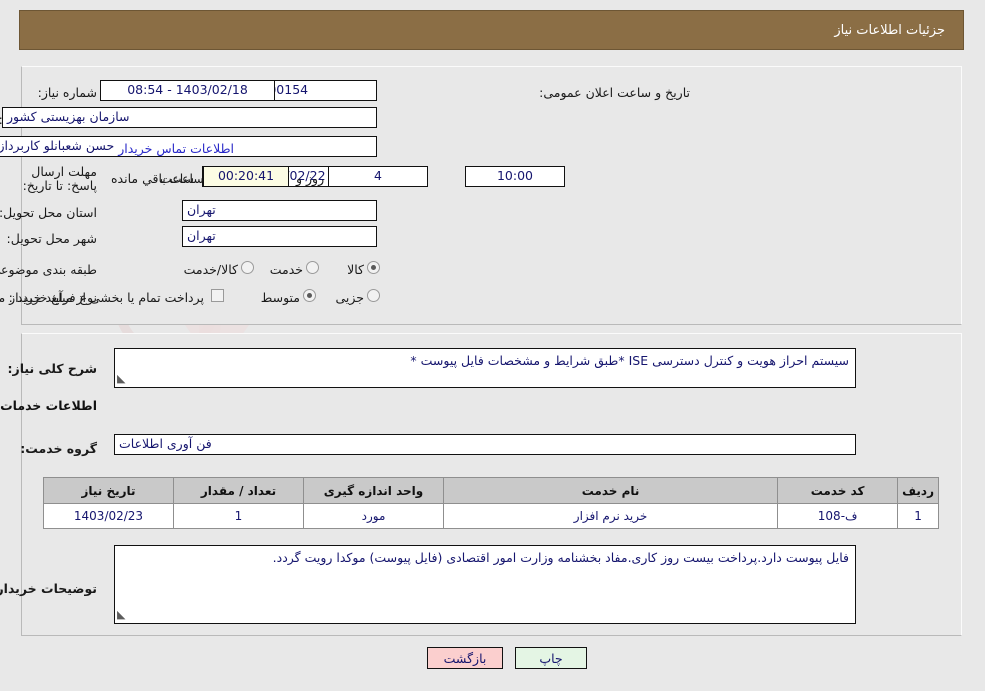  What do you see at coordinates (211, 269) in the screenshot?
I see `radio-label-kala-khedmat: کالا/خدمت` at bounding box center [211, 269].